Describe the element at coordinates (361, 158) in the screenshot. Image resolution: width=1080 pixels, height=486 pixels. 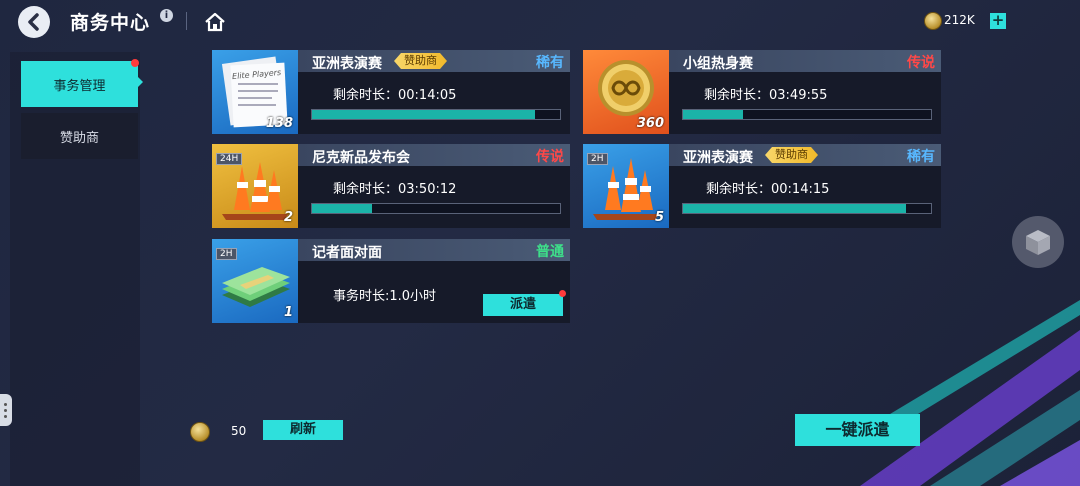
I see `card-title: 尼克新品发布会` at that location.